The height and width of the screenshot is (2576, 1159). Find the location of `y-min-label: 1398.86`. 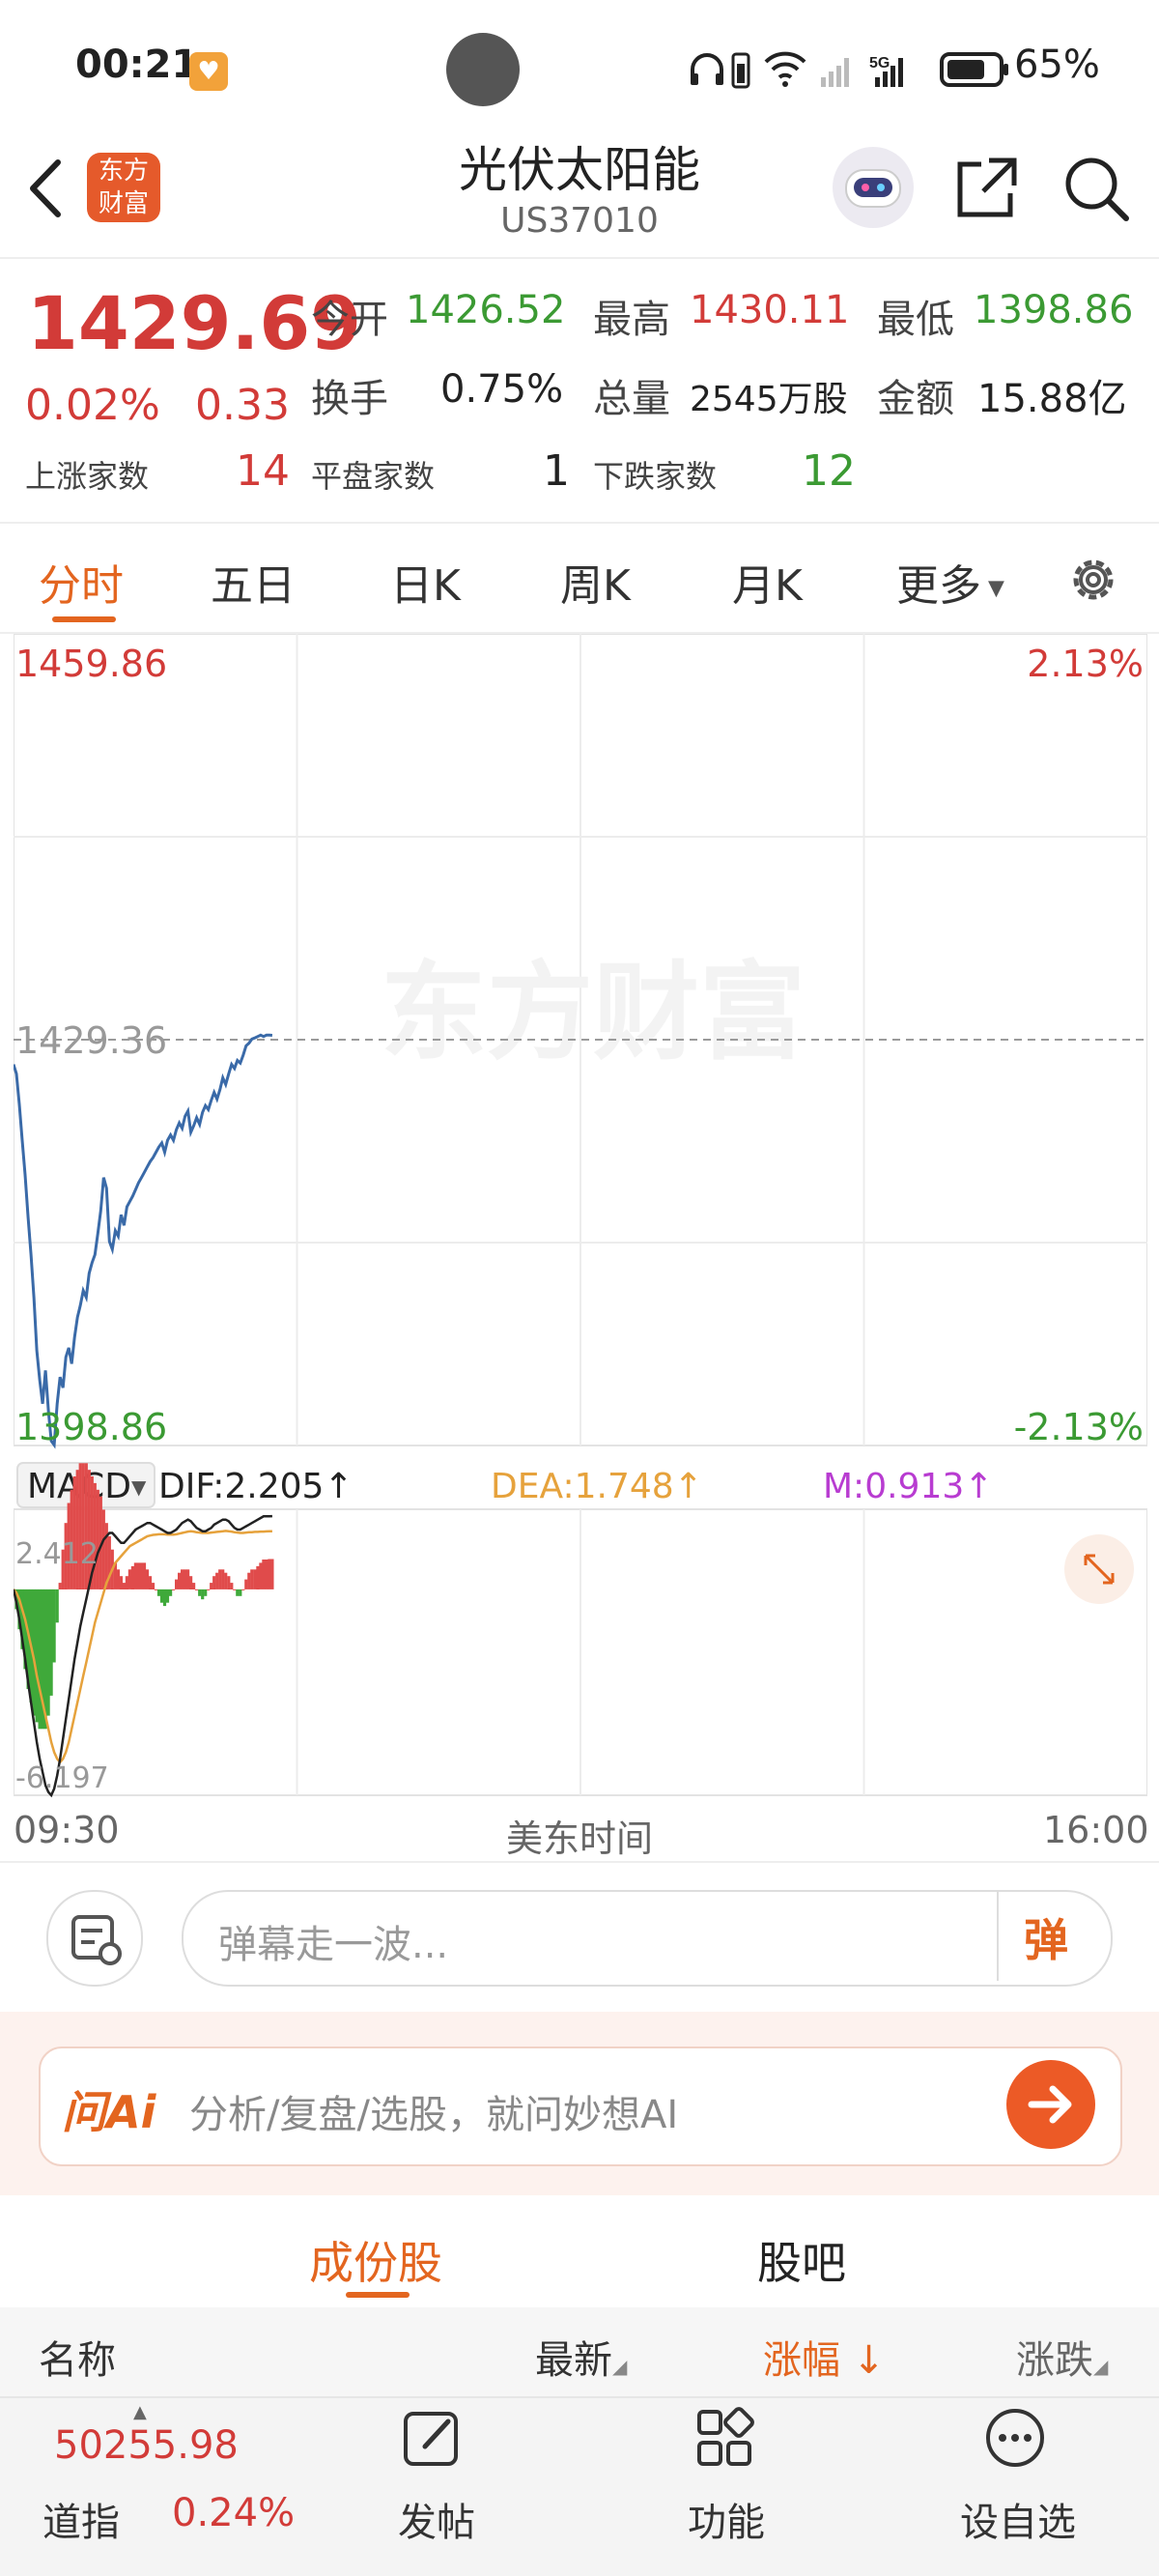

y-min-label: 1398.86 is located at coordinates (91, 1427).